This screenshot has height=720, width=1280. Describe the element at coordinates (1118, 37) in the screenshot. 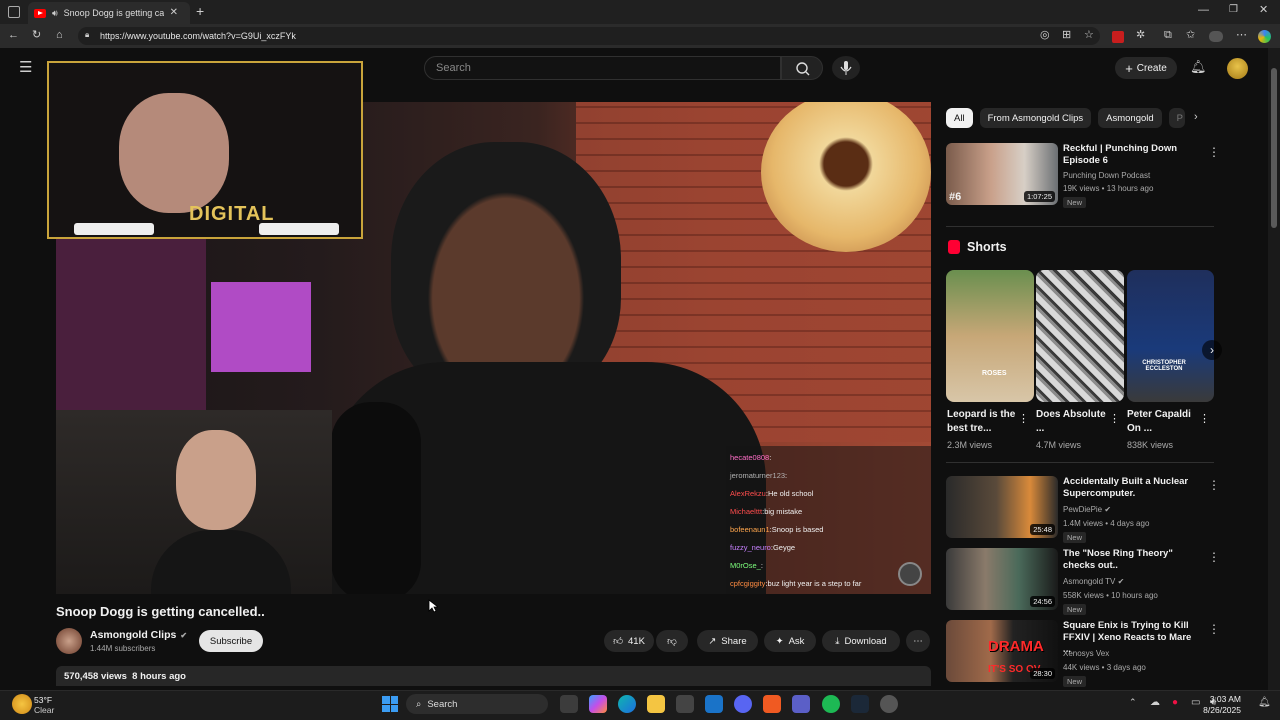

I see `extension-icon` at that location.